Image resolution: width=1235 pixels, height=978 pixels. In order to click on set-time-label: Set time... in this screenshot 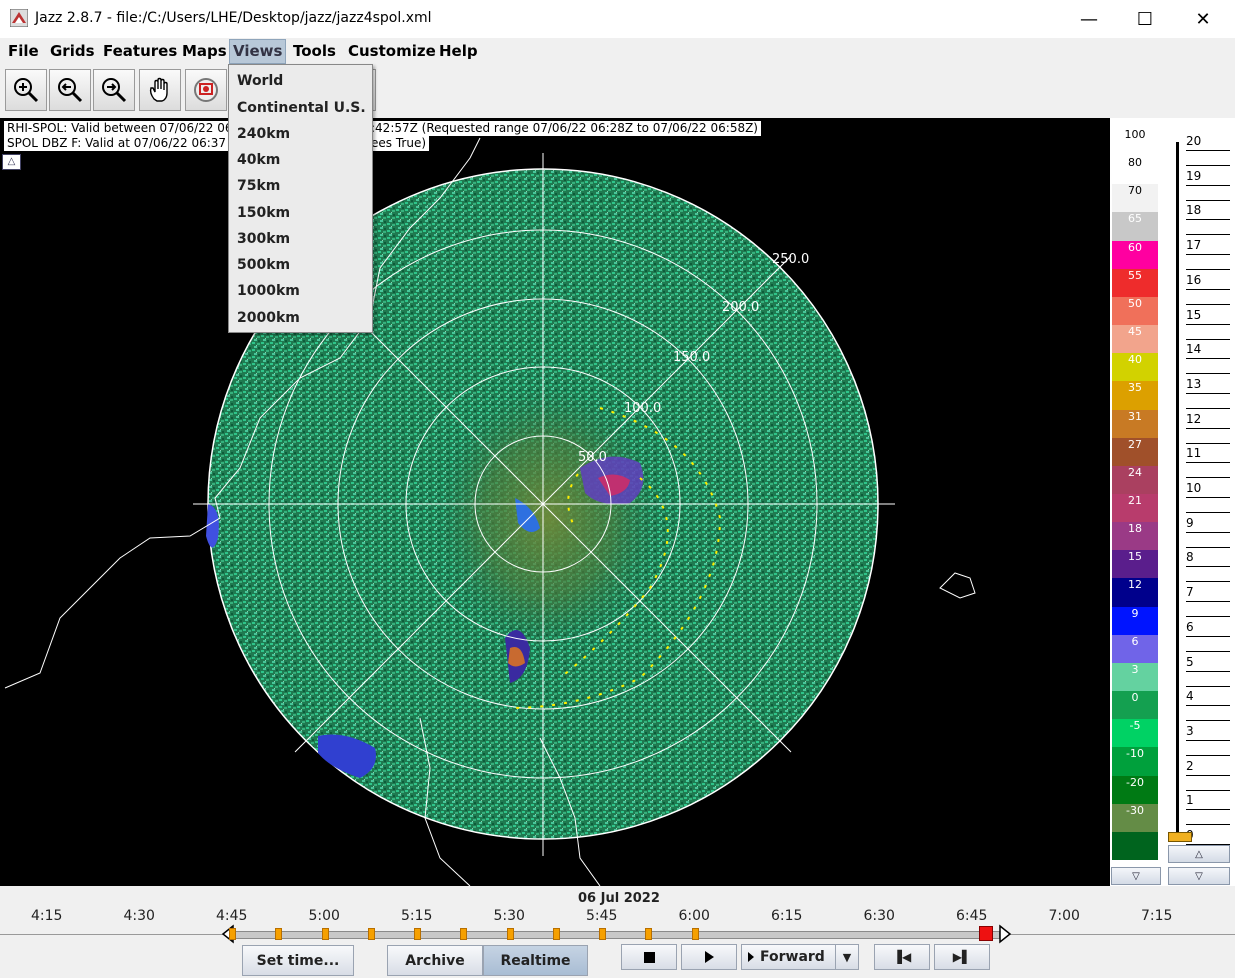, I will do `click(298, 960)`.